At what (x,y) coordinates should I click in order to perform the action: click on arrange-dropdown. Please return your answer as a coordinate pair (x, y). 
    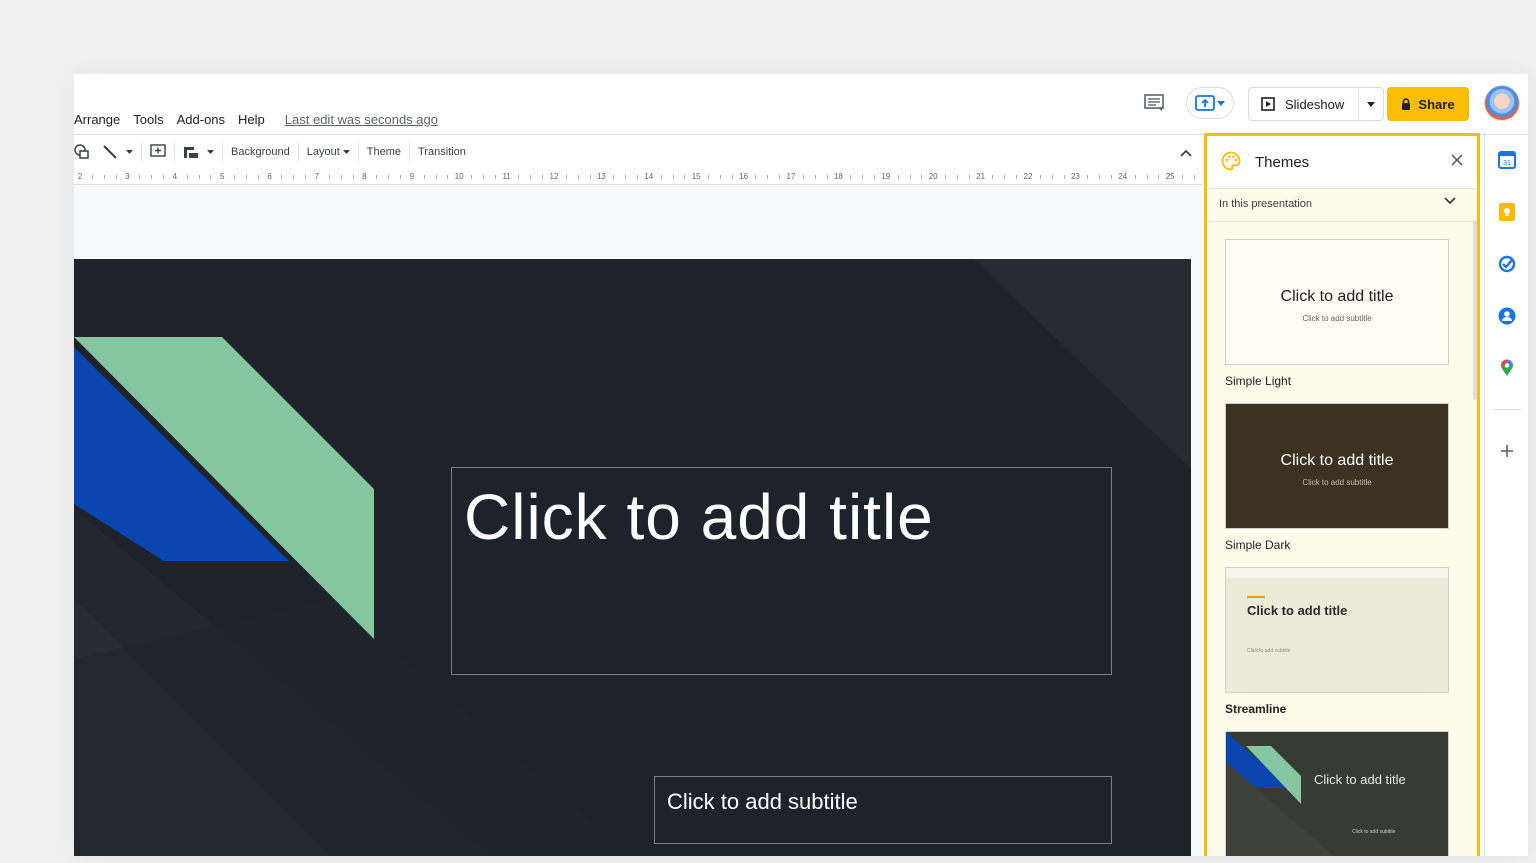
    Looking at the image, I should click on (210, 152).